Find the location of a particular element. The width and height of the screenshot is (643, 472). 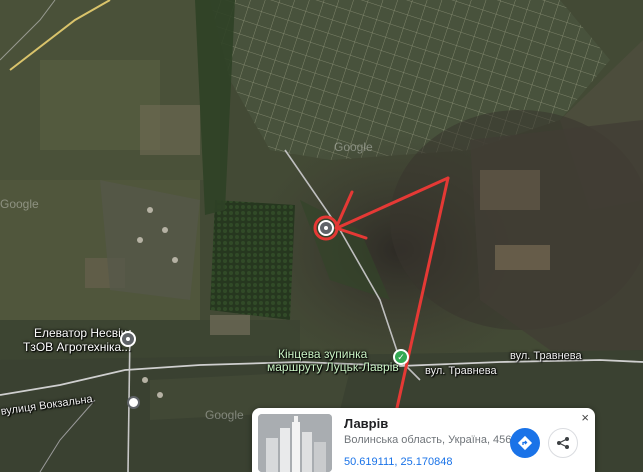

place-thumbnail is located at coordinates (295, 443).